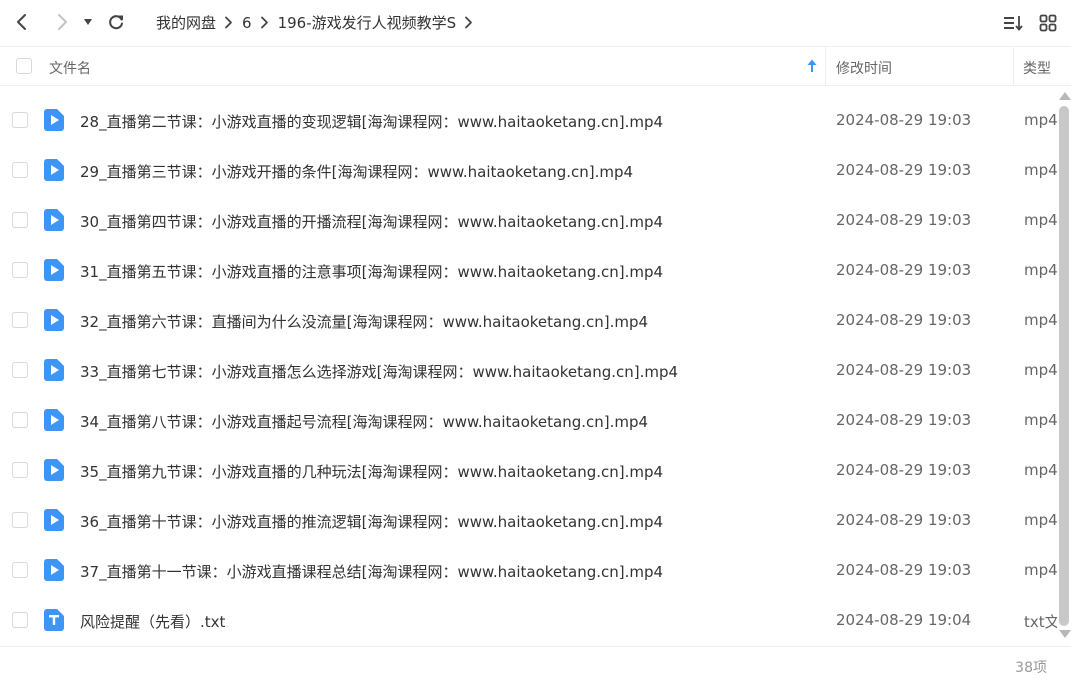 Image resolution: width=1071 pixels, height=679 pixels. I want to click on refresh-icon, so click(116, 22).